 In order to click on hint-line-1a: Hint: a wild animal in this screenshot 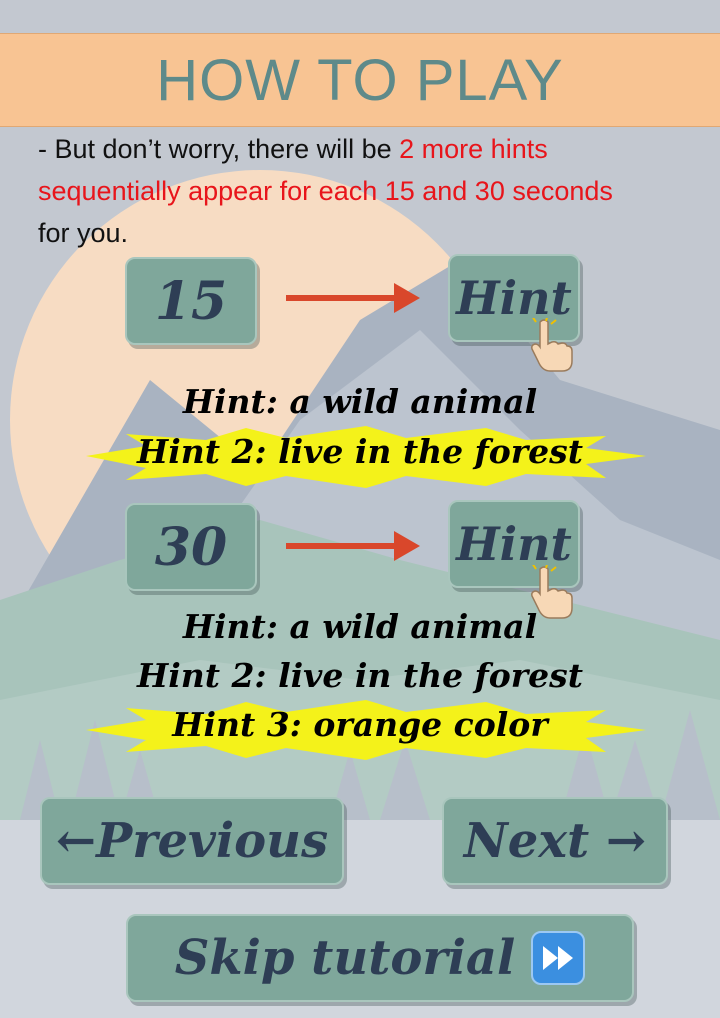, I will do `click(360, 401)`.